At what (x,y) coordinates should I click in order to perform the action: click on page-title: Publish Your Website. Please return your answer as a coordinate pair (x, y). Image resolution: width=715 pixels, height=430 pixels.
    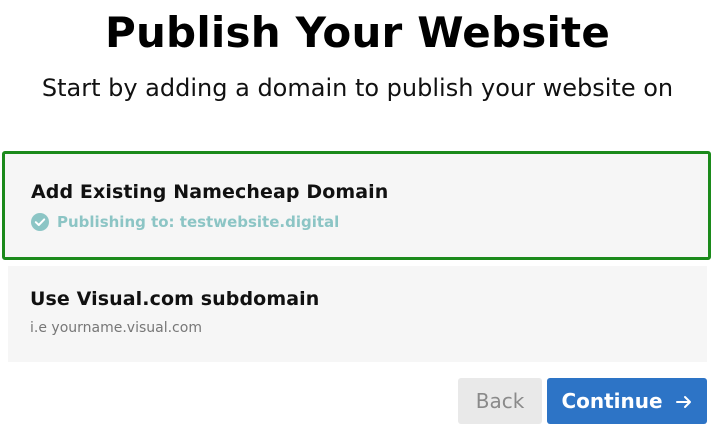
    Looking at the image, I should click on (357, 32).